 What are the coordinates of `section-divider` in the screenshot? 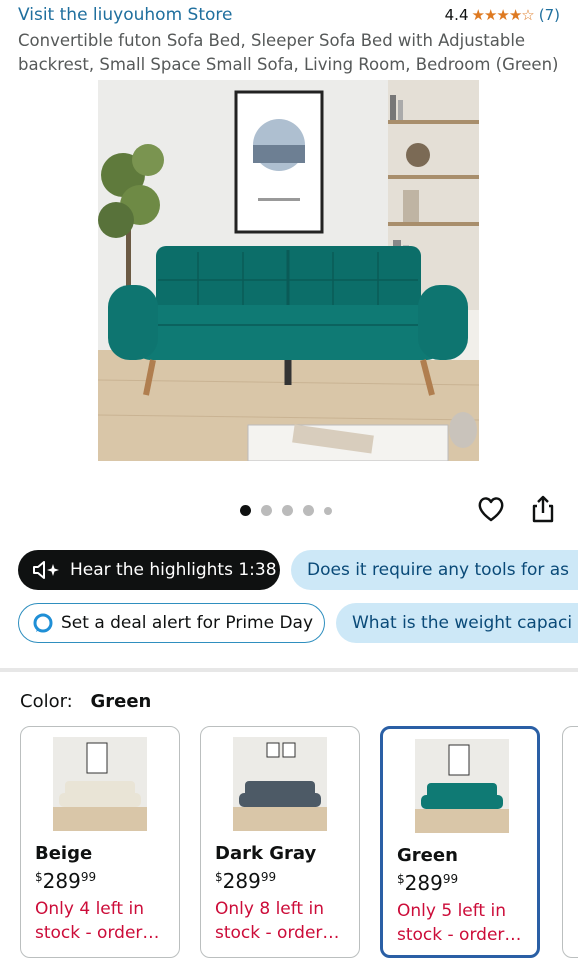 It's located at (289, 670).